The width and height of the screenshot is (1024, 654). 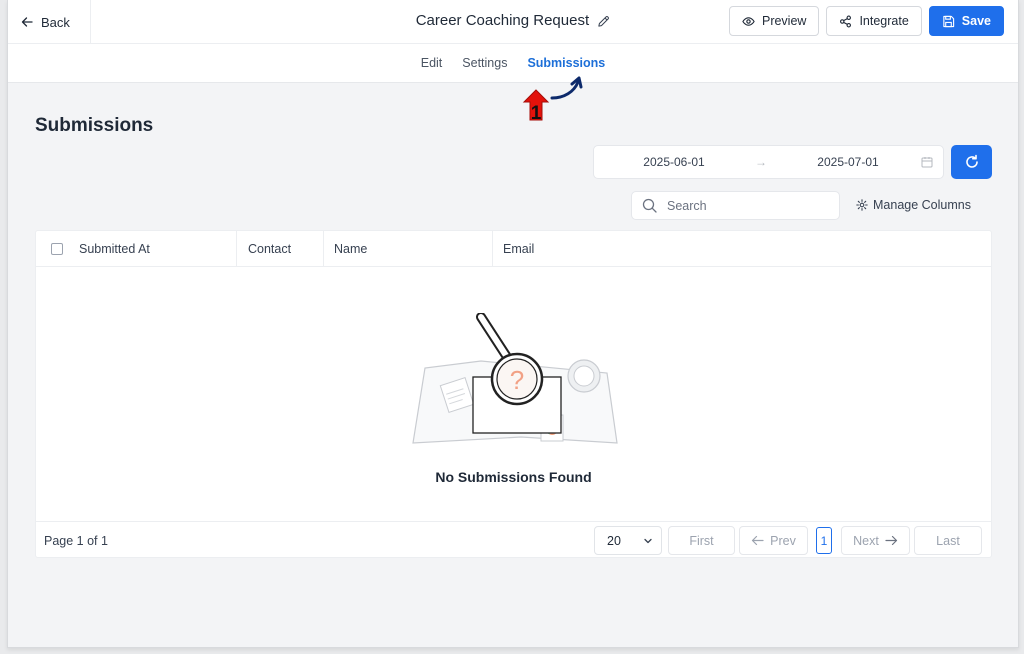 I want to click on column-label: Name, so click(x=351, y=249).